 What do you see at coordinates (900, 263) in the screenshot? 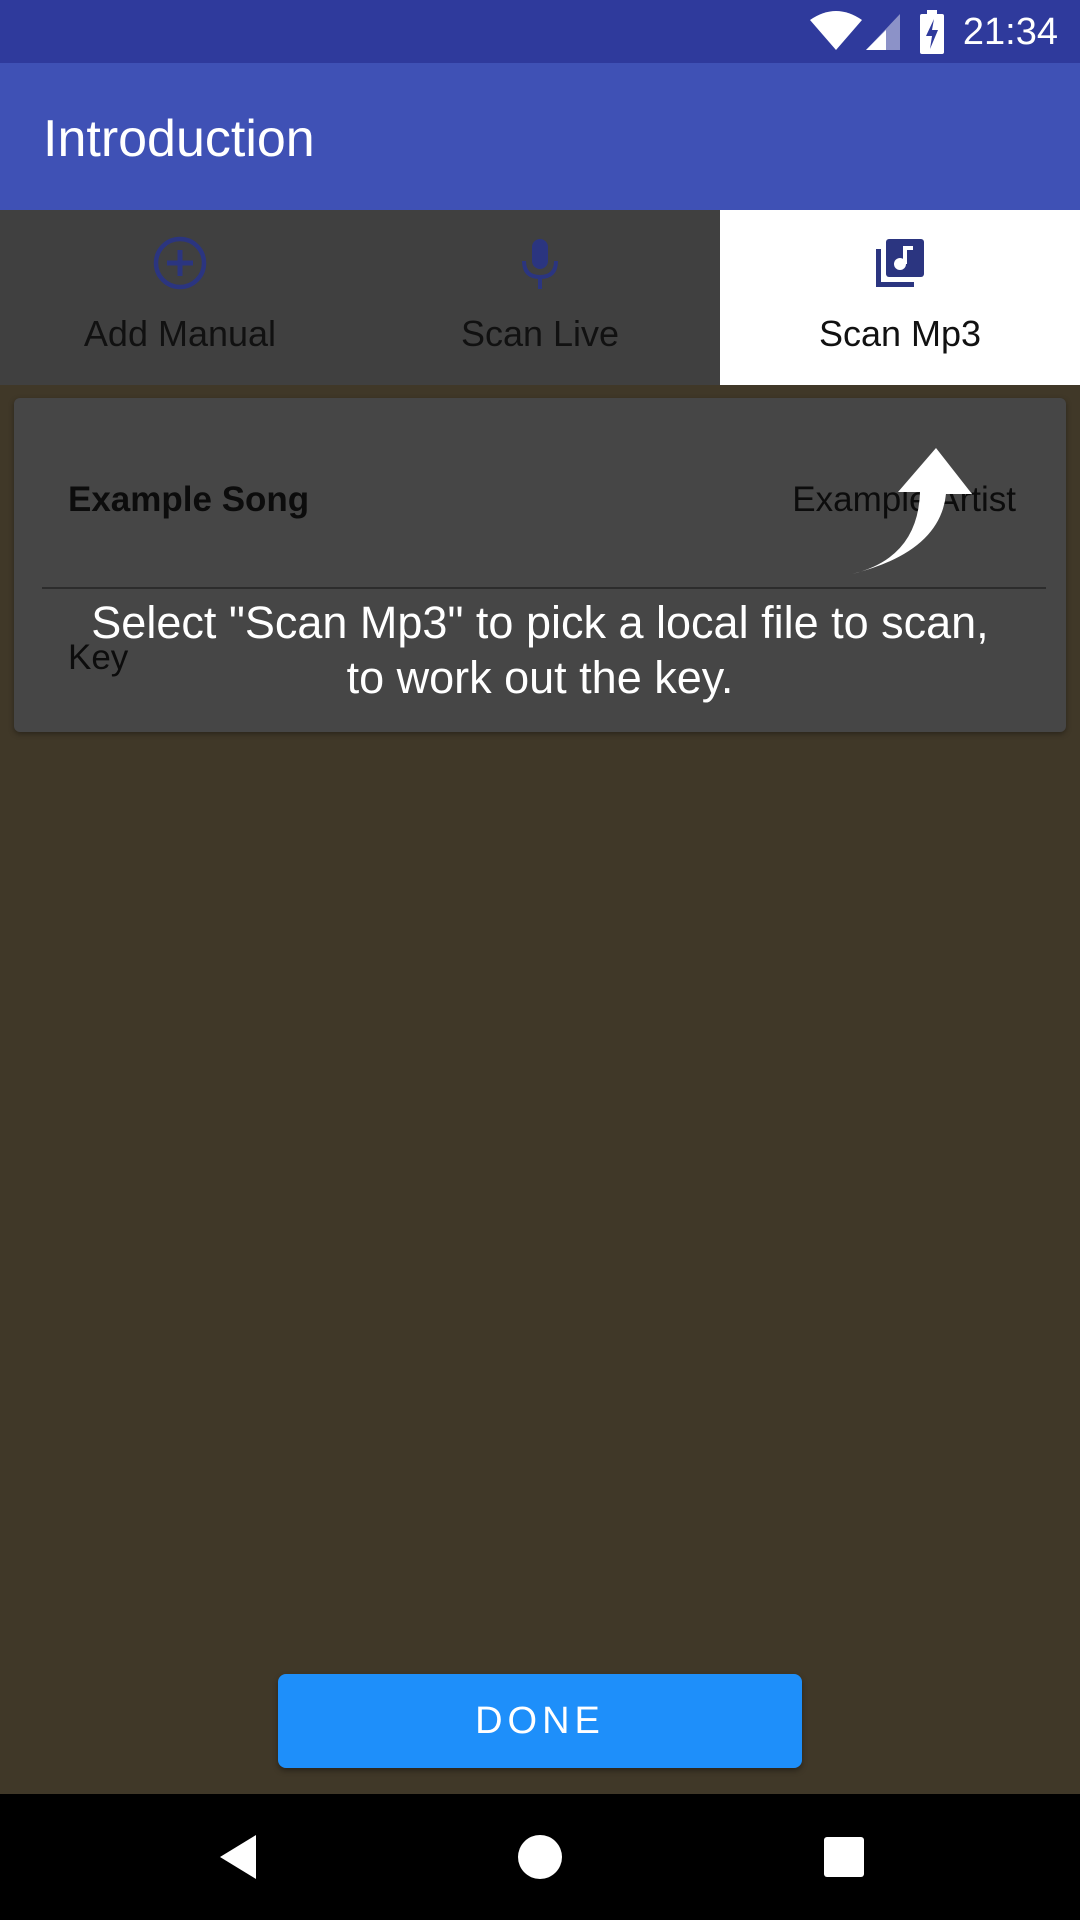
I see `music-library-icon` at bounding box center [900, 263].